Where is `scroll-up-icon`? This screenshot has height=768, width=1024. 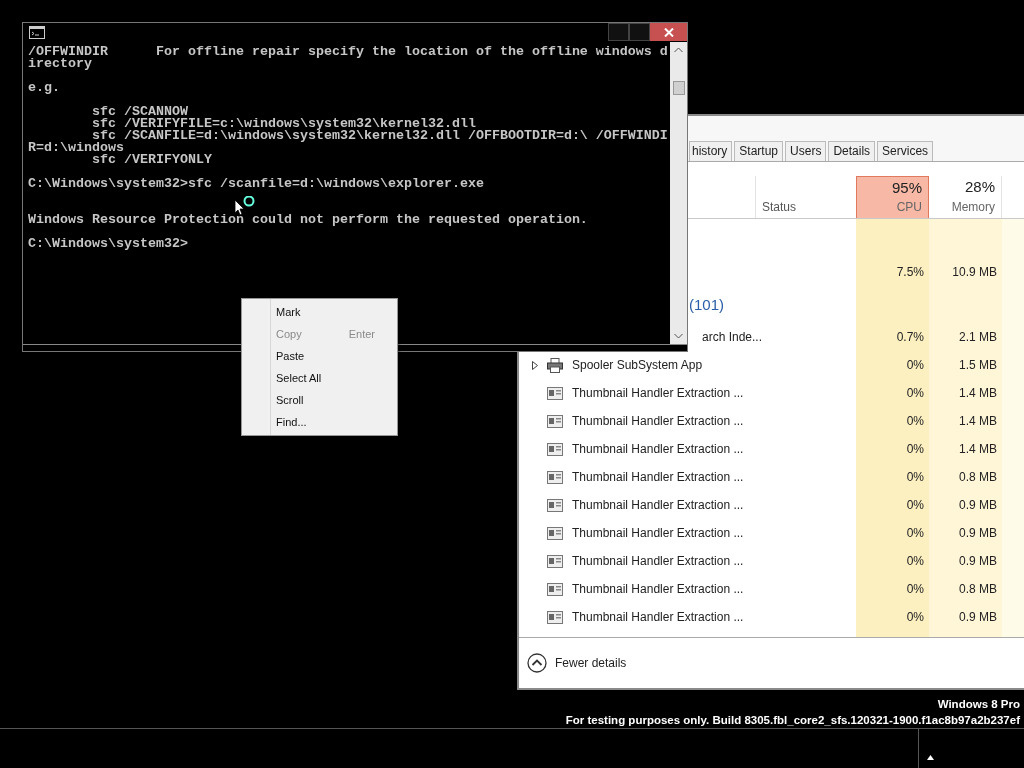 scroll-up-icon is located at coordinates (678, 50).